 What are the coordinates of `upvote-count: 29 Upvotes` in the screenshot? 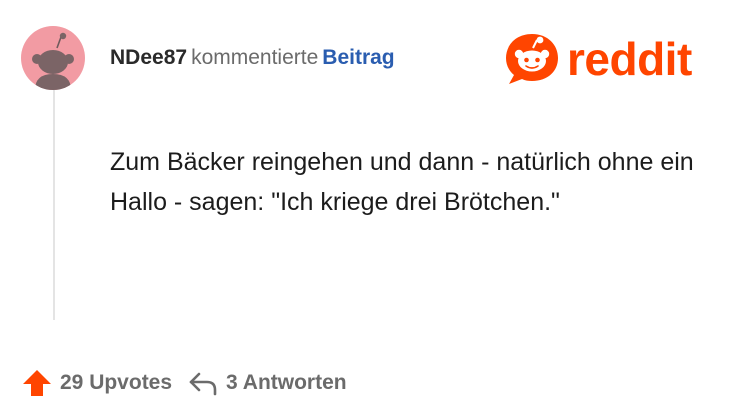 It's located at (116, 382).